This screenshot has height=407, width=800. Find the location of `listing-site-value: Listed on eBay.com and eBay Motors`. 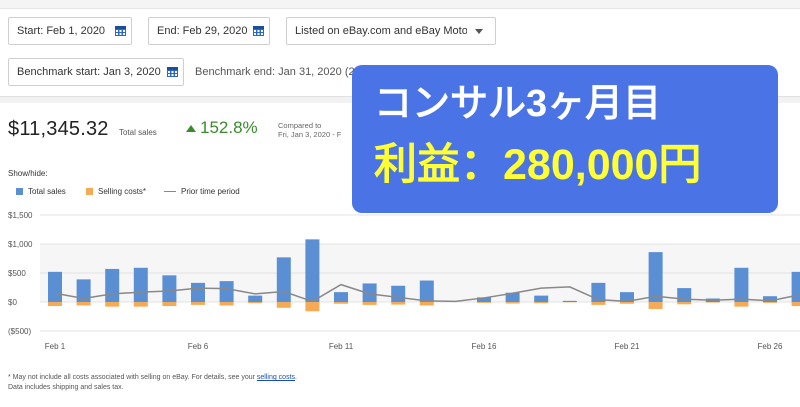

listing-site-value: Listed on eBay.com and eBay Motors is located at coordinates (381, 31).